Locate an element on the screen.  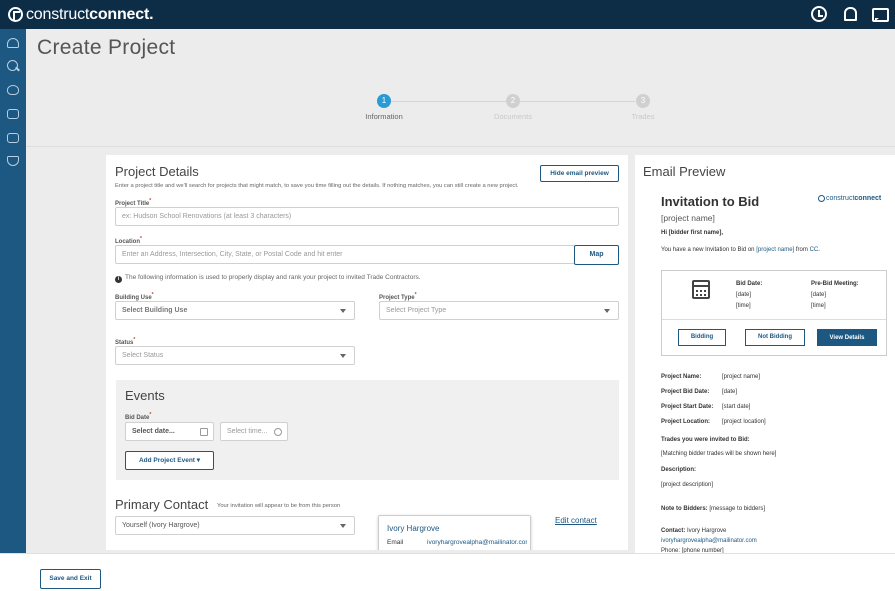
step-number: 3 is located at coordinates (643, 101).